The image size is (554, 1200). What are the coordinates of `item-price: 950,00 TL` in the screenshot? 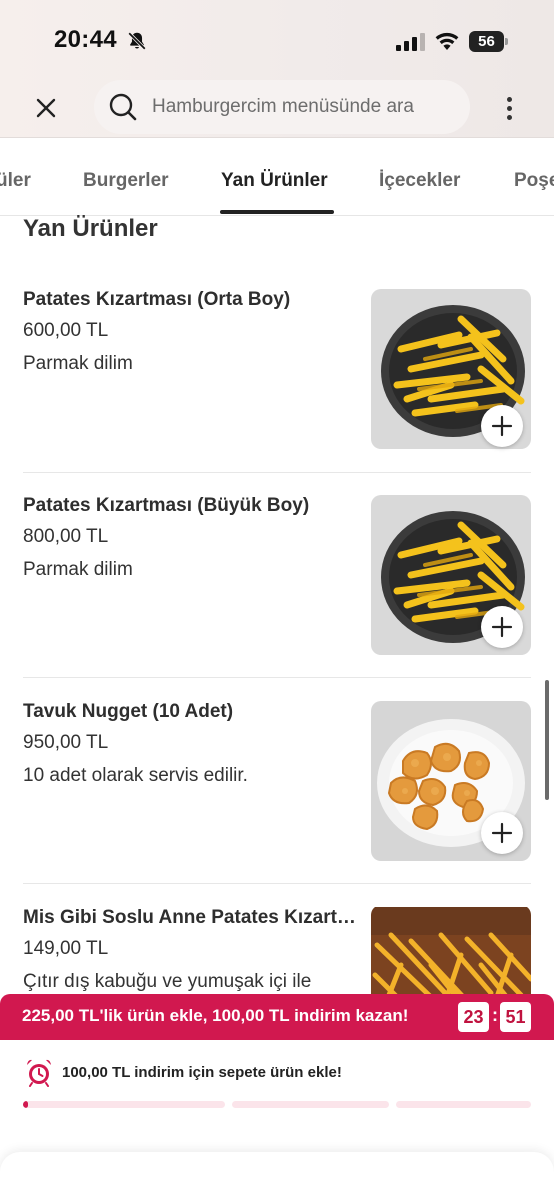 It's located at (66, 742).